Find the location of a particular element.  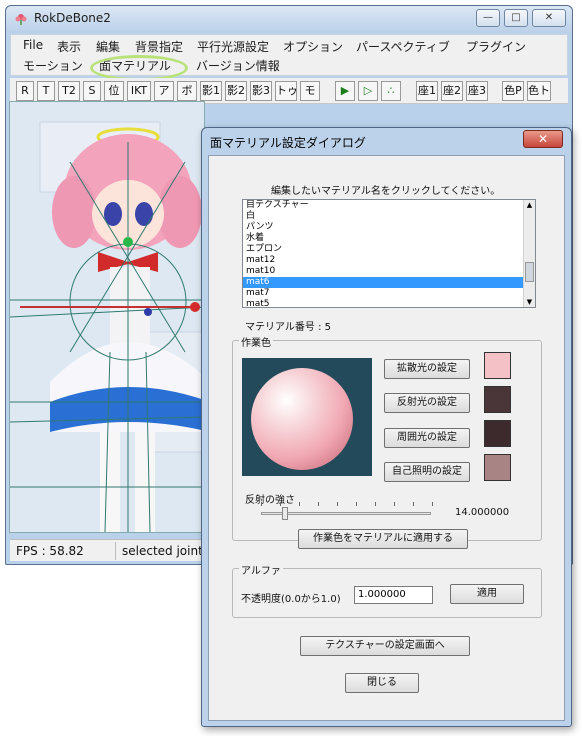

reflect-strength-label: 反射の強さ is located at coordinates (270, 500).